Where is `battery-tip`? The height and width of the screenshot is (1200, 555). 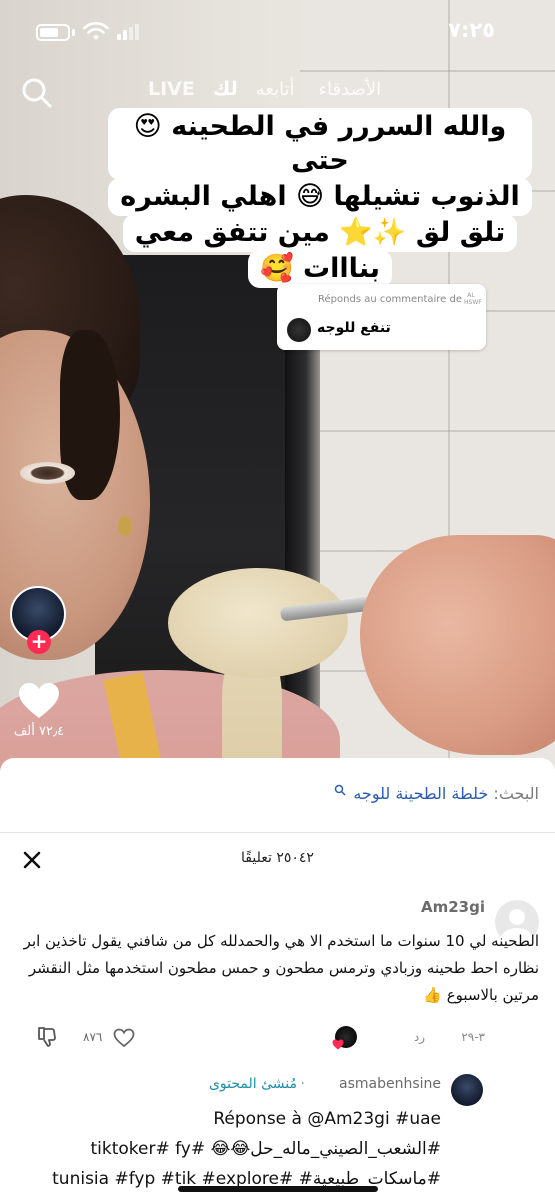
battery-tip is located at coordinates (73, 32).